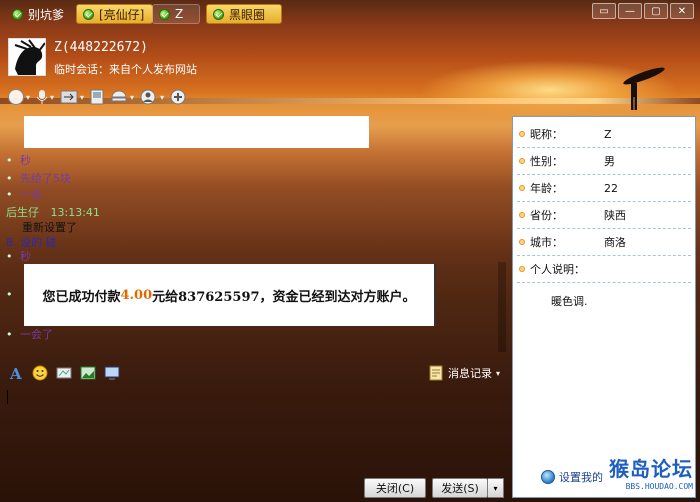 The height and width of the screenshot is (502, 700). I want to click on action-toolbar: ▾ ▾ ▾ ▾ ▾, so click(98, 97).